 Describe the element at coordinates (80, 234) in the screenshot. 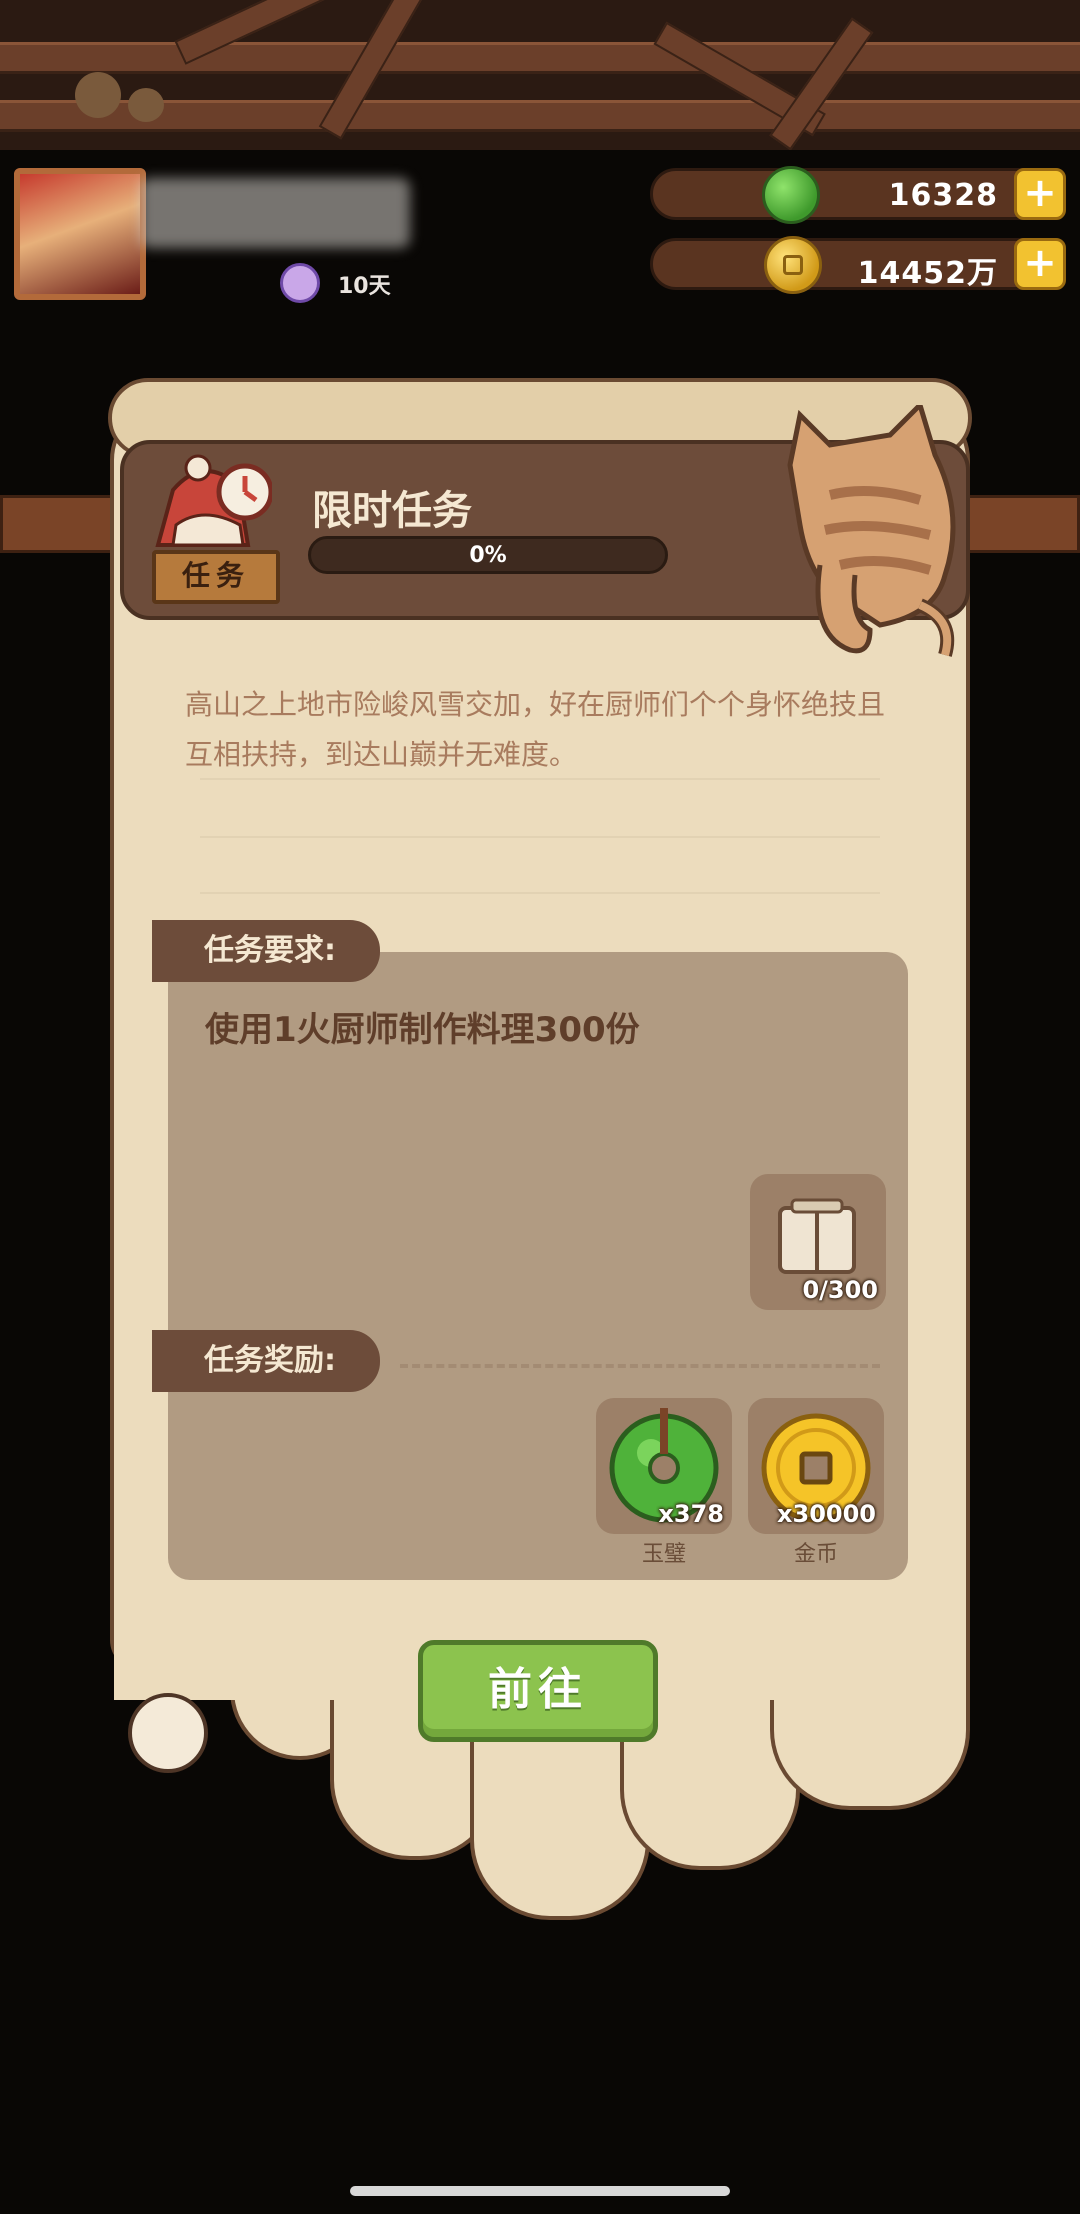

I see `player-avatar` at that location.